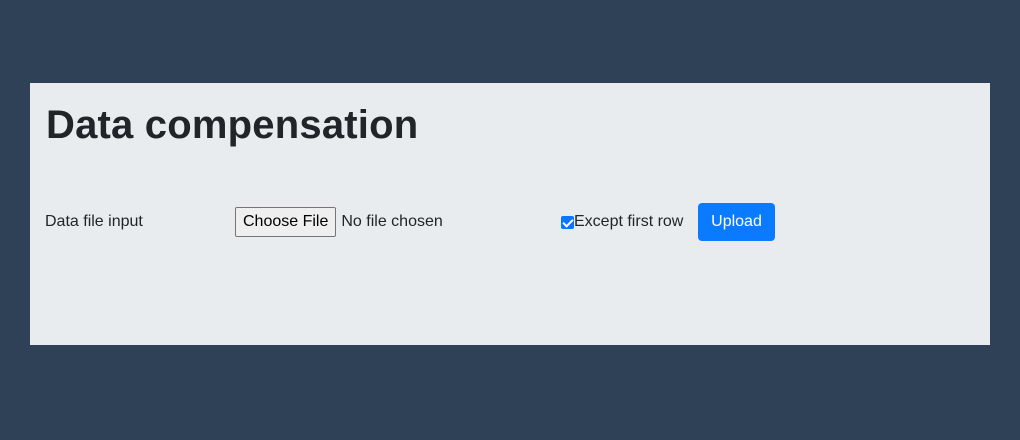 The image size is (1020, 440). Describe the element at coordinates (94, 221) in the screenshot. I see `data-file-label: Data file input` at that location.